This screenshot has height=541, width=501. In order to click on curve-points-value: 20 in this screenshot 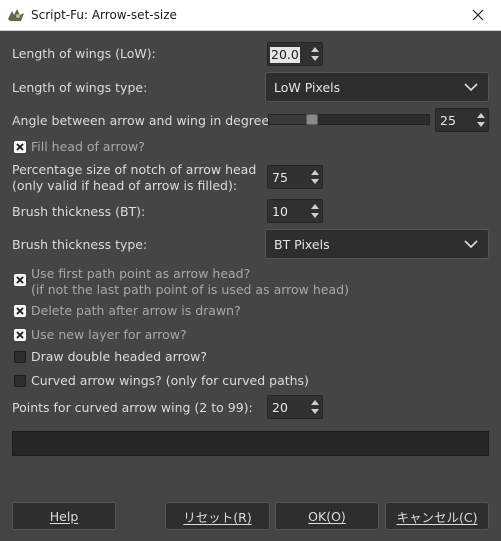, I will do `click(280, 408)`.